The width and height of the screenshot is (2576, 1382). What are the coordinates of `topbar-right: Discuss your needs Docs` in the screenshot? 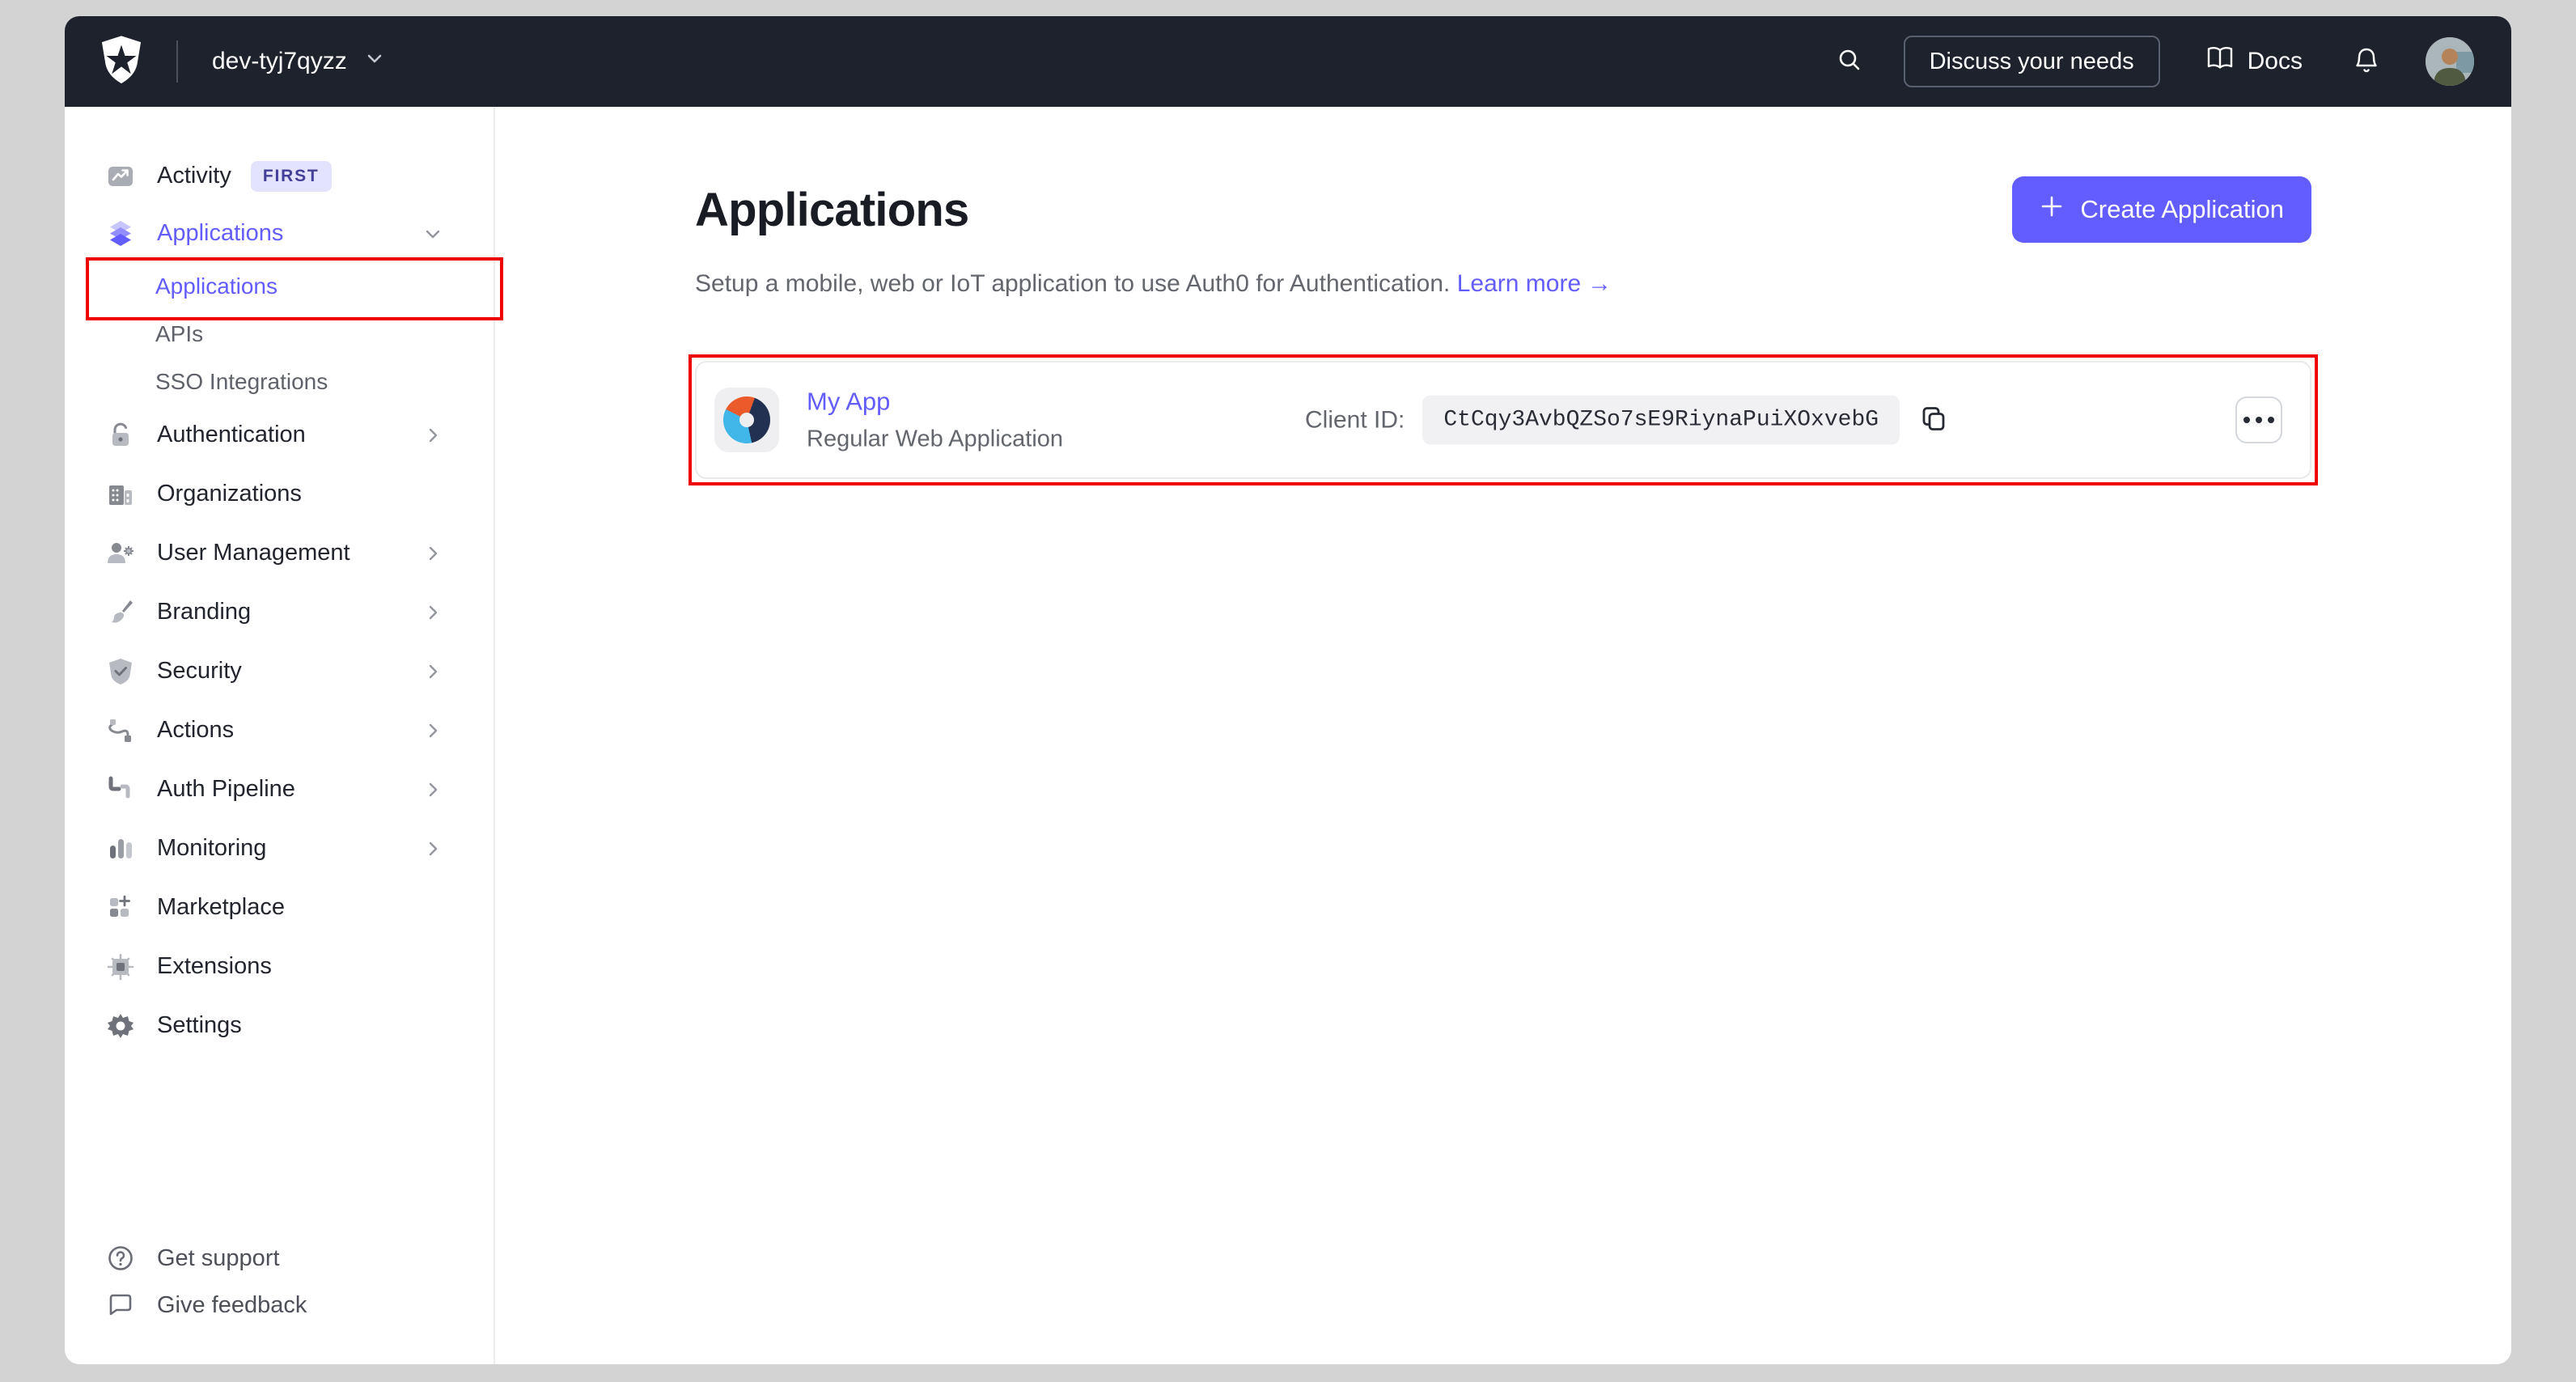 It's located at (2155, 61).